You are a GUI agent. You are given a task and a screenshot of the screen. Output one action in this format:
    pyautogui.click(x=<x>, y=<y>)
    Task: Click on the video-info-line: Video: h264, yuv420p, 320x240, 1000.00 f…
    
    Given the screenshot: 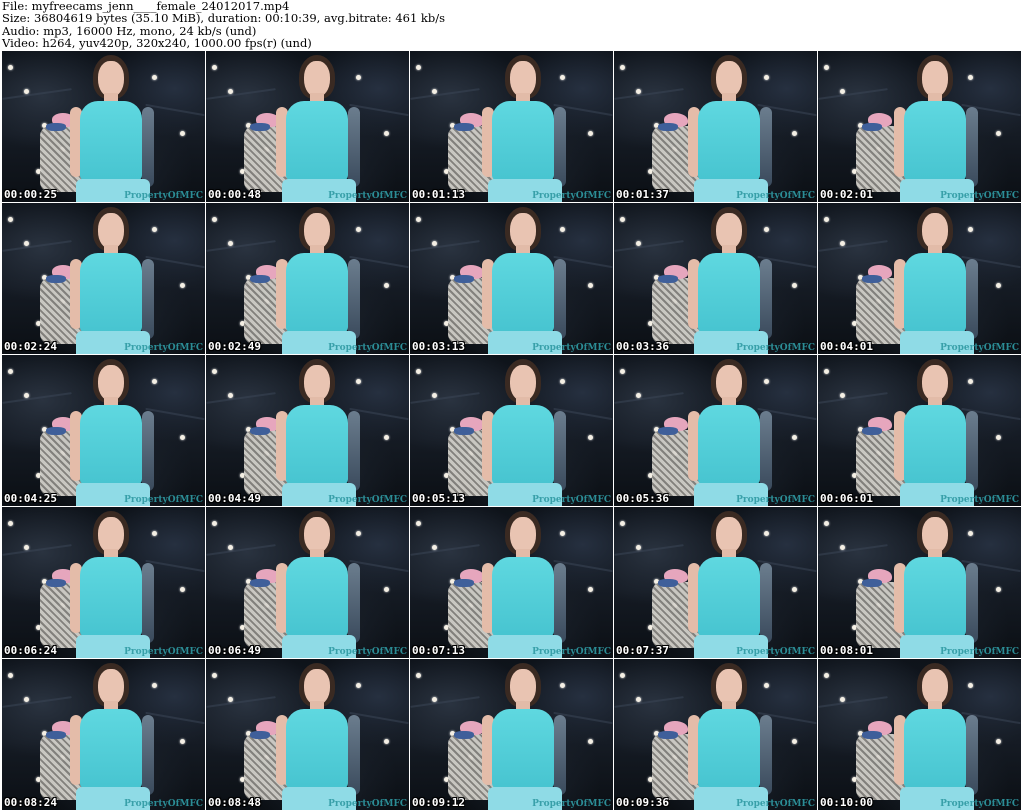 What is the action you would take?
    pyautogui.click(x=157, y=42)
    